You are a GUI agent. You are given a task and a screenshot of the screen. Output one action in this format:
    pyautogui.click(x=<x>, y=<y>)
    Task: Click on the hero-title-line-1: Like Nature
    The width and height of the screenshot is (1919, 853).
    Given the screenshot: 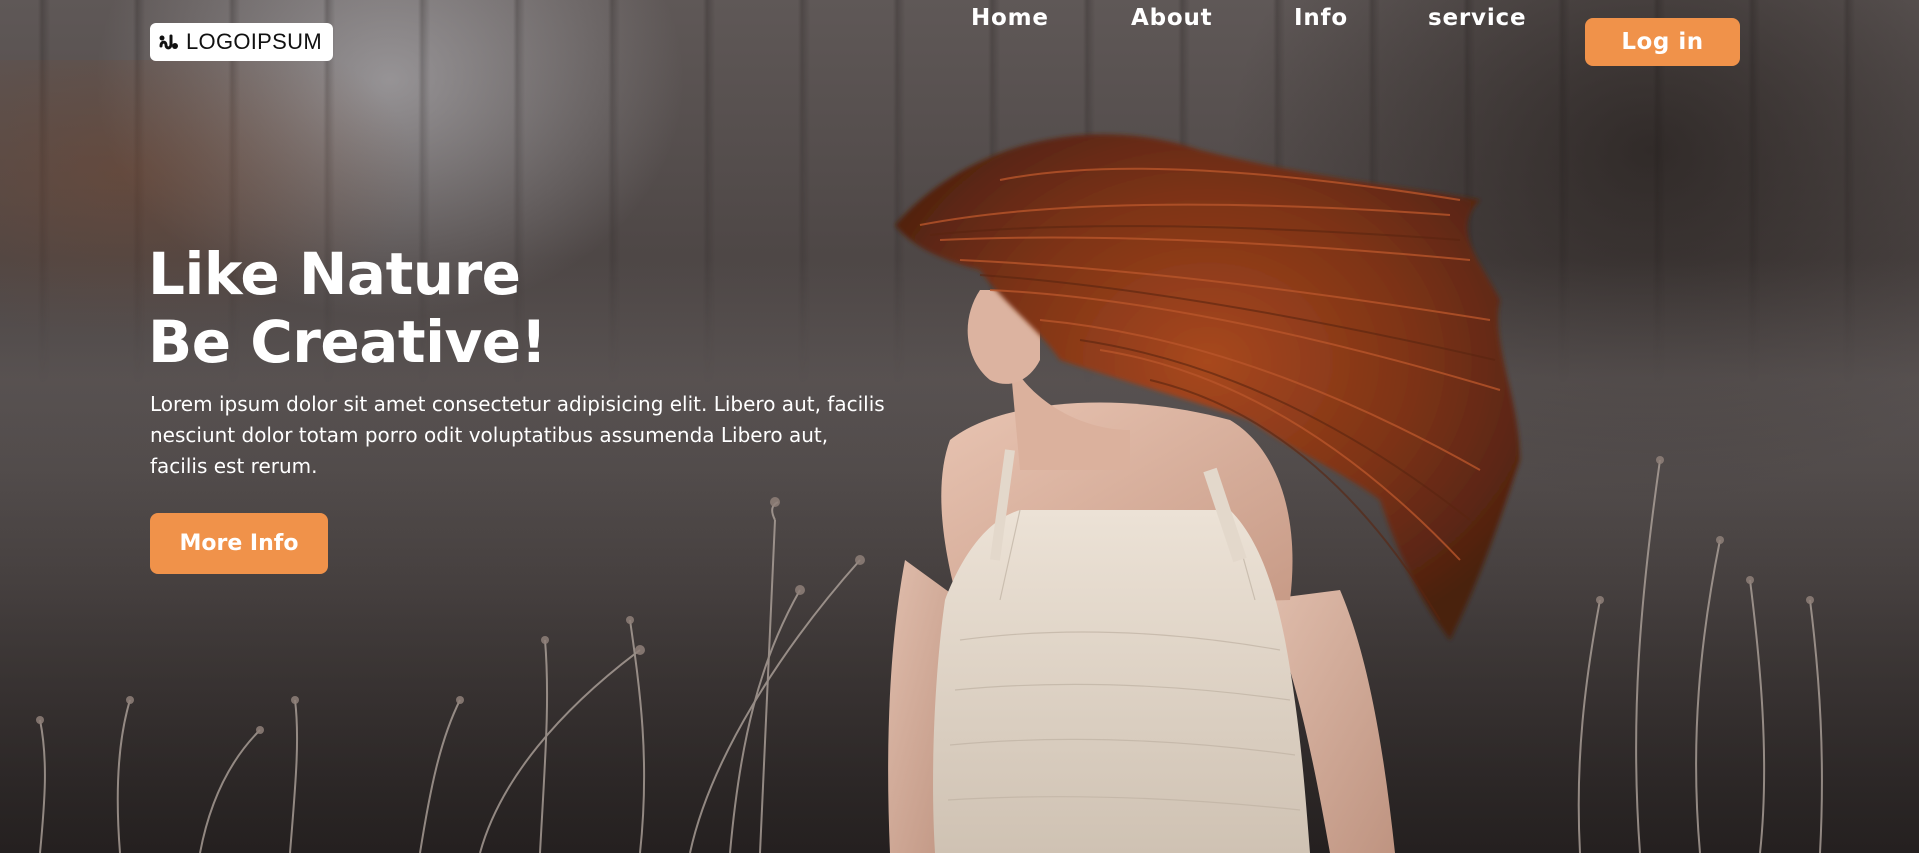 What is the action you would take?
    pyautogui.click(x=334, y=274)
    